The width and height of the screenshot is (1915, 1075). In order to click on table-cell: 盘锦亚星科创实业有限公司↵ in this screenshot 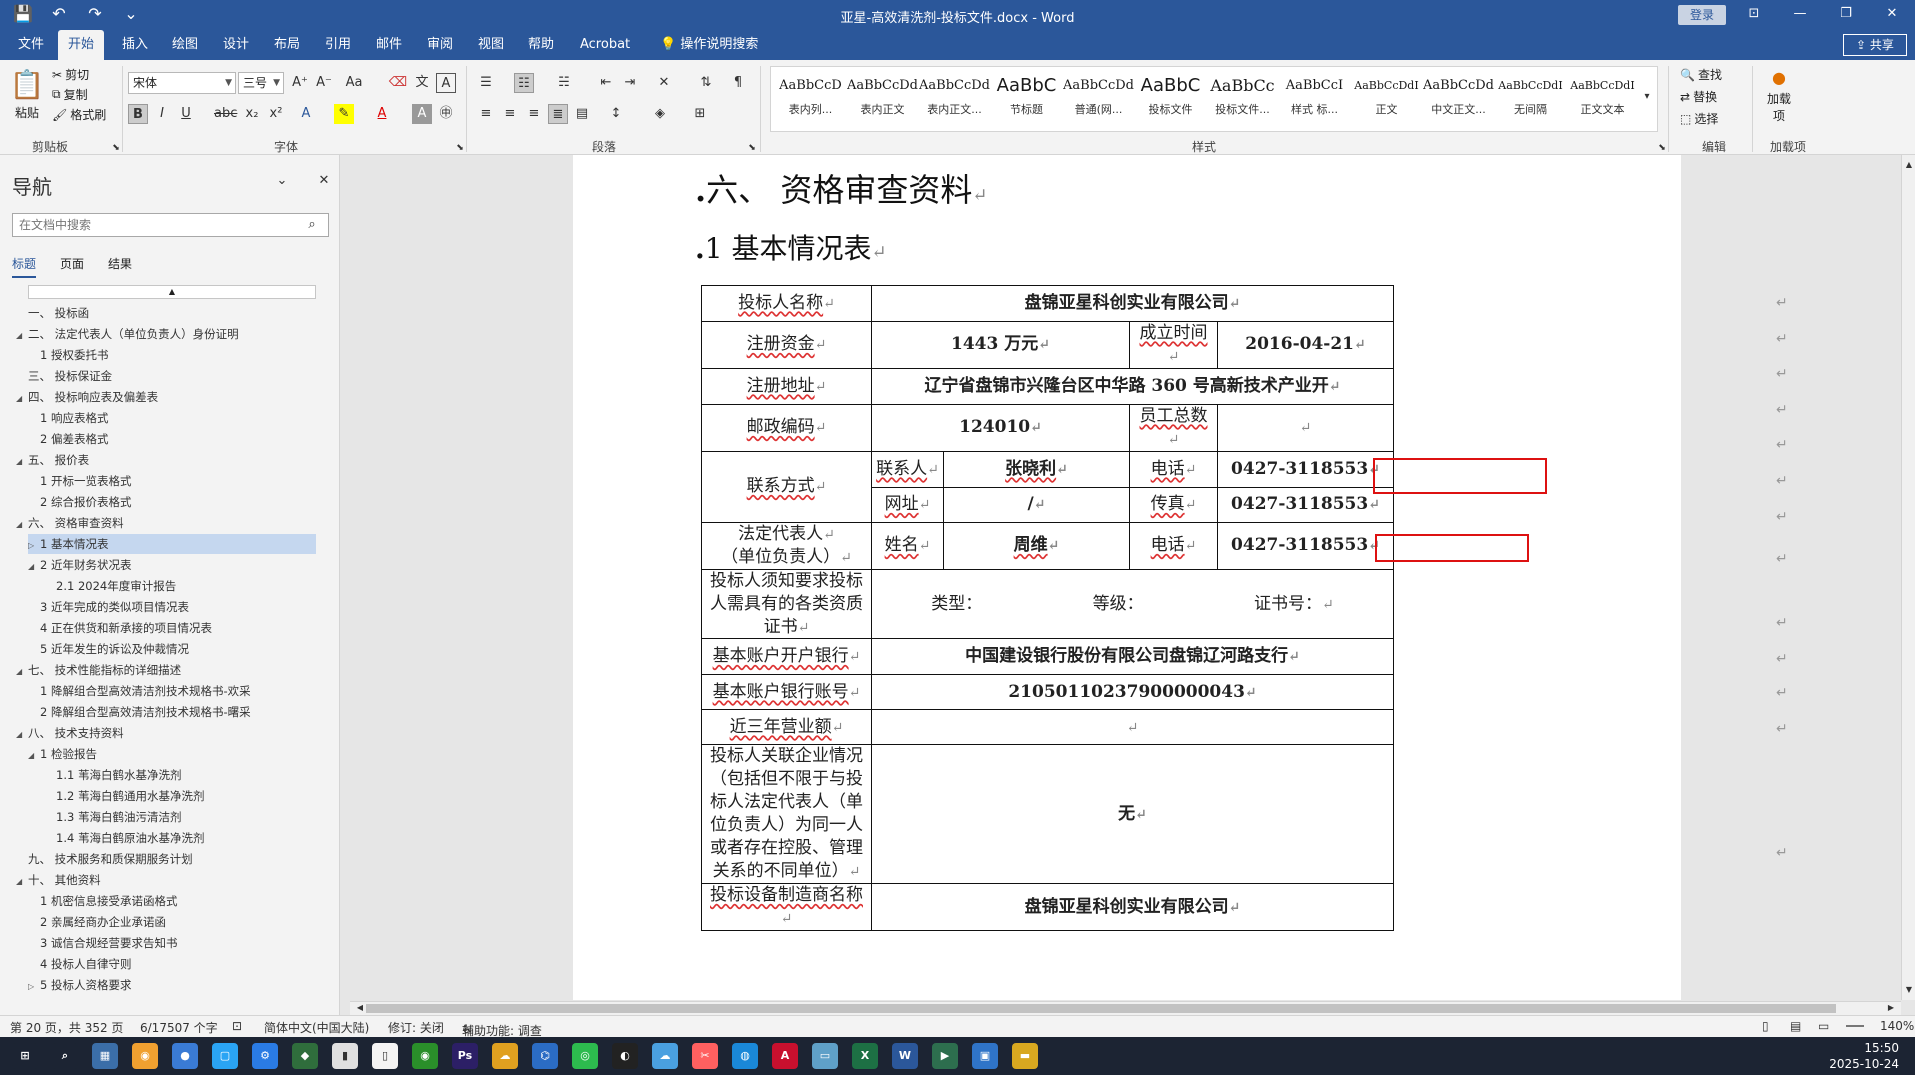, I will do `click(1132, 303)`.